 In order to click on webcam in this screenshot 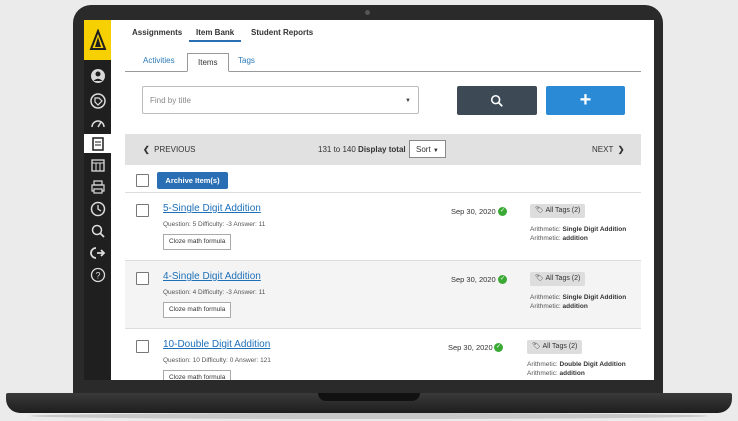, I will do `click(367, 12)`.